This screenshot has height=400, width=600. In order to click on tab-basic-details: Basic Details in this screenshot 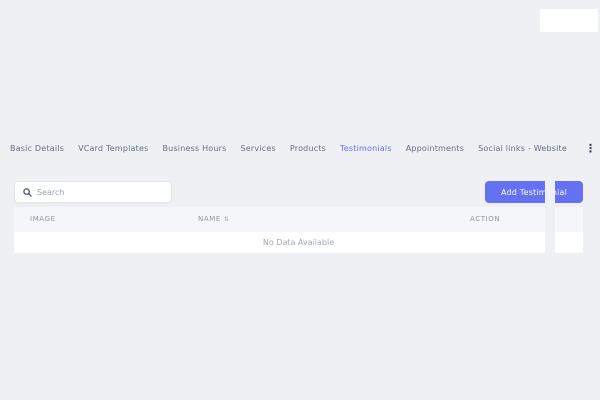, I will do `click(37, 149)`.